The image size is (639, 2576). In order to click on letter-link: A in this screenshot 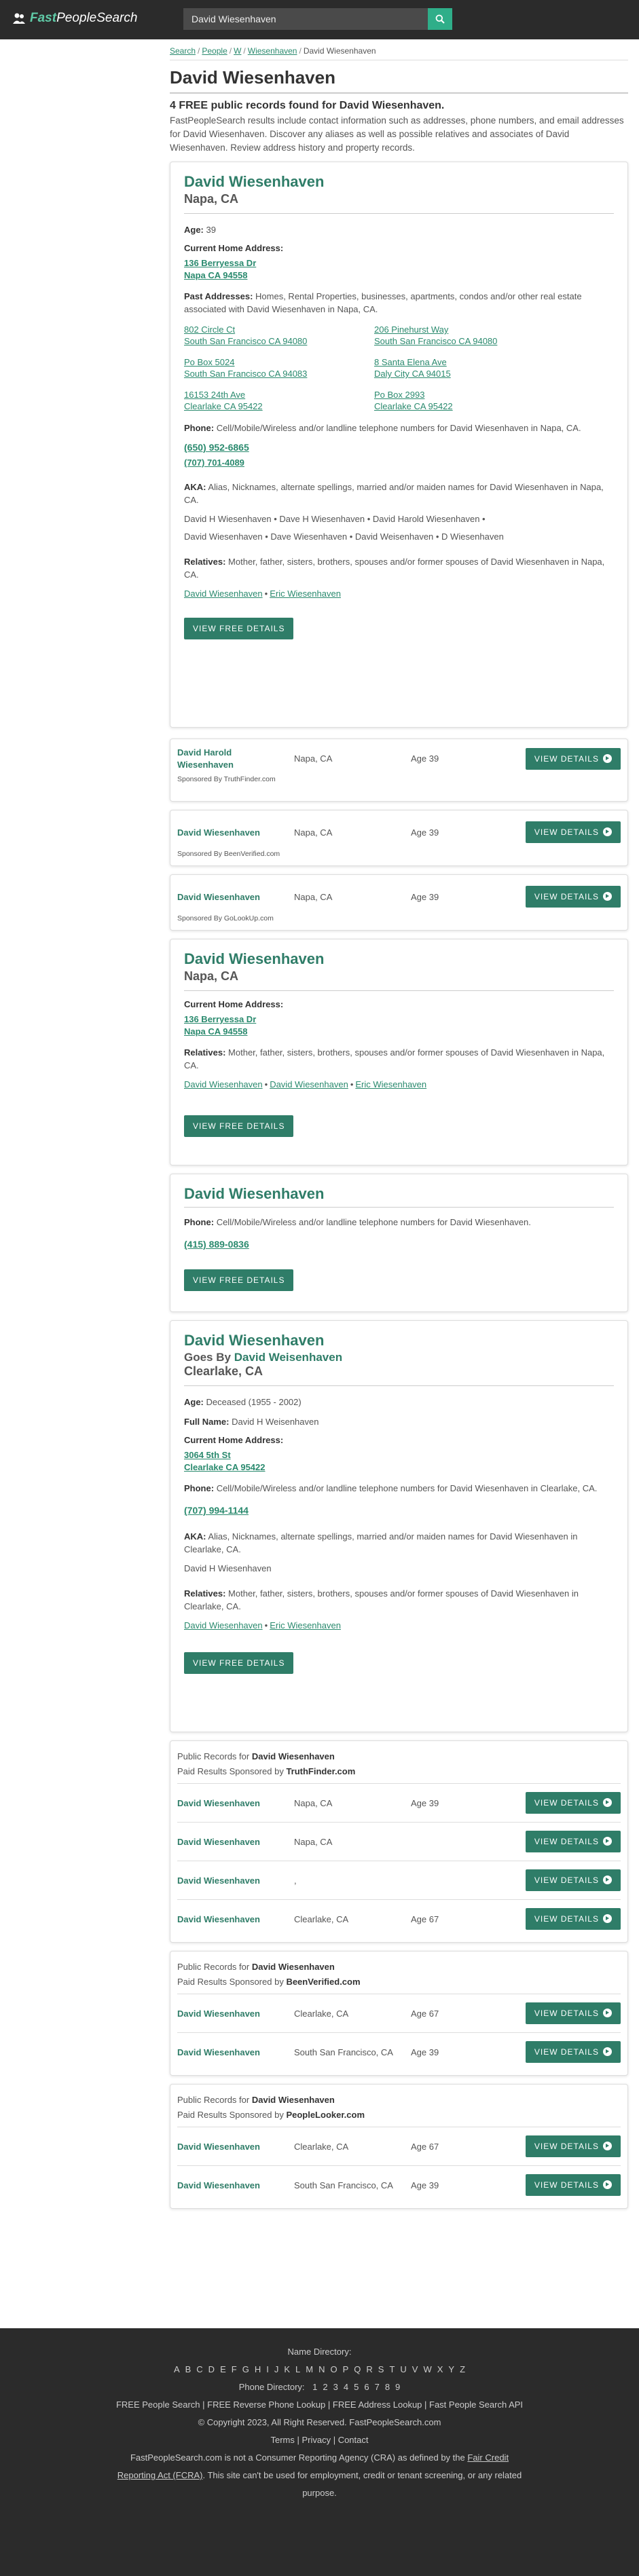, I will do `click(177, 2369)`.